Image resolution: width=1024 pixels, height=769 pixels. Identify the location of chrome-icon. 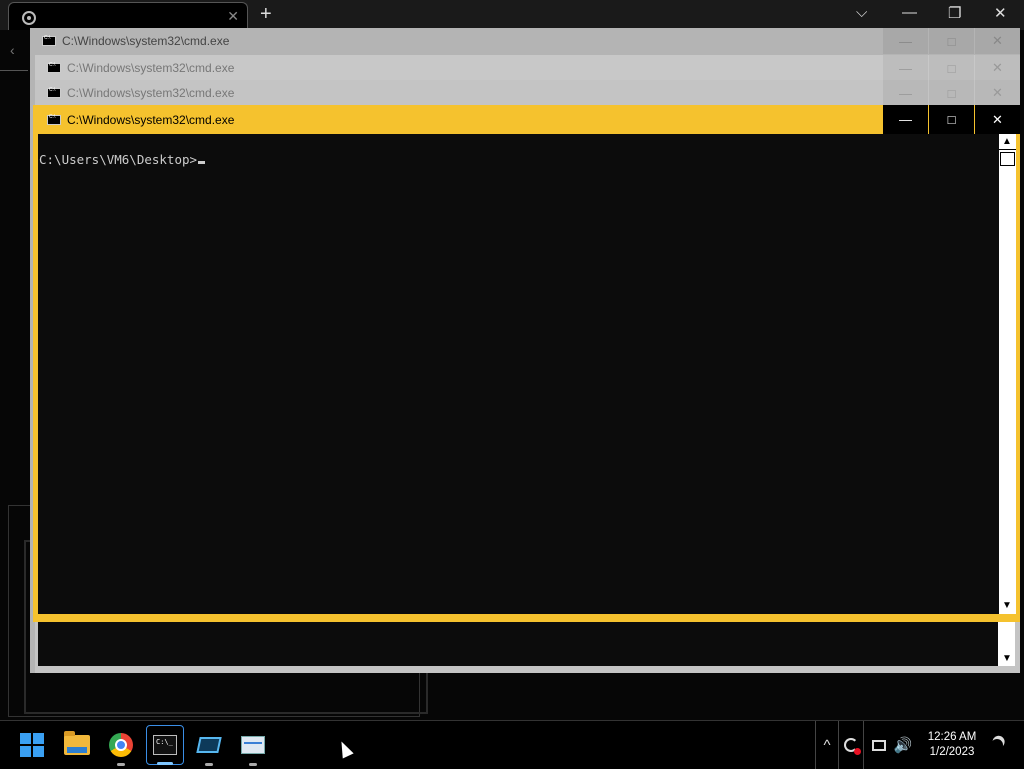
(121, 745).